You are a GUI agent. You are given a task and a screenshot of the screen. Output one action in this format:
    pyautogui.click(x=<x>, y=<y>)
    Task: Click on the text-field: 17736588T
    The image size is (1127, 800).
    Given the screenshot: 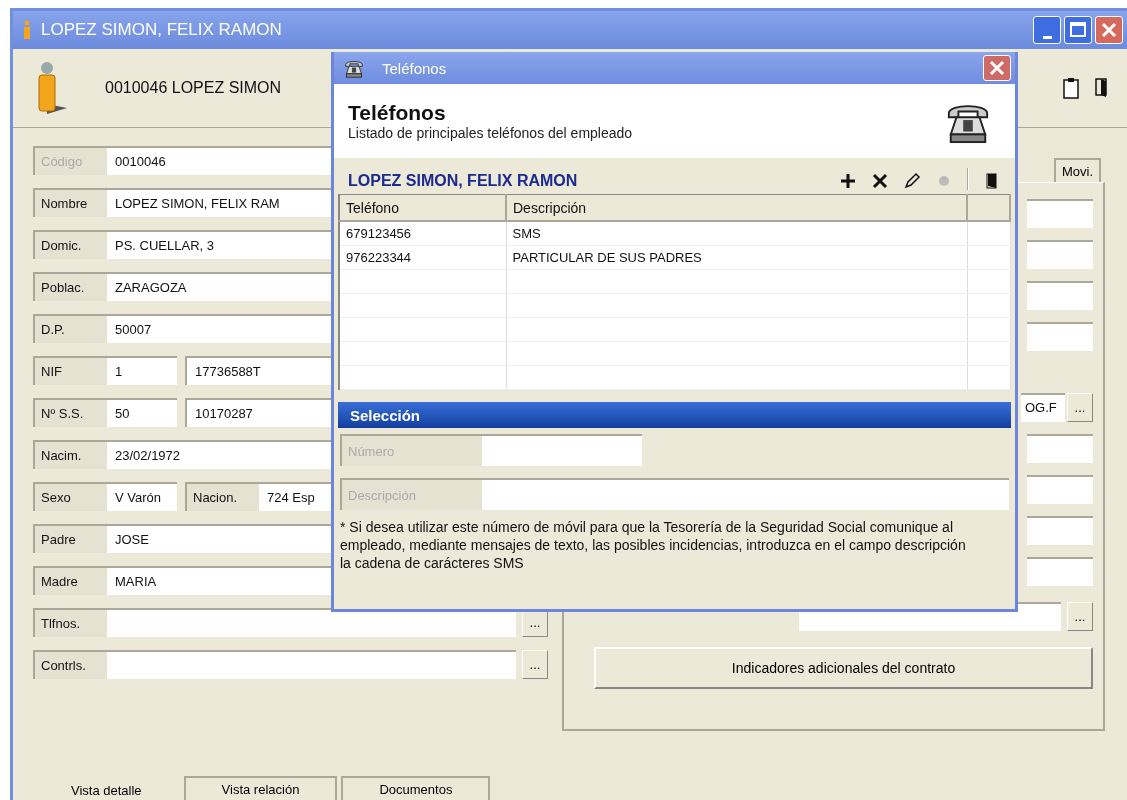 What is the action you would take?
    pyautogui.click(x=258, y=370)
    